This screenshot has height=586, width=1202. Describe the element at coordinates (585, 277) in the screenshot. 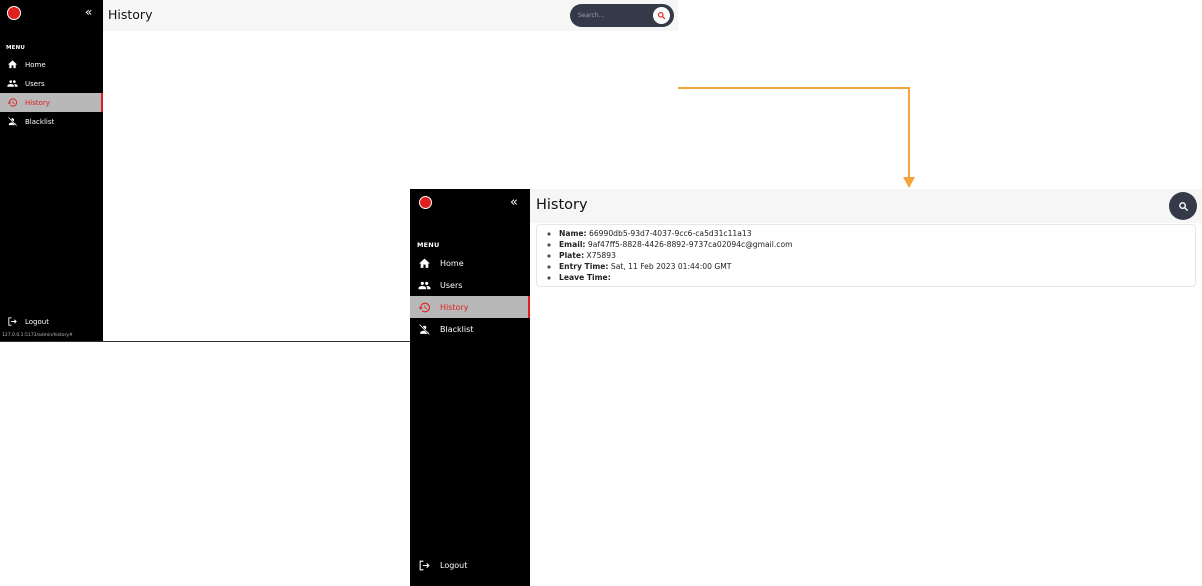

I see `leave-time-label: Leave Time:` at that location.